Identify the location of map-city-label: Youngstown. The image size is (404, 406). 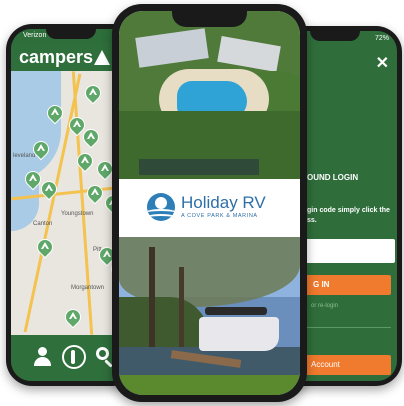
(77, 214).